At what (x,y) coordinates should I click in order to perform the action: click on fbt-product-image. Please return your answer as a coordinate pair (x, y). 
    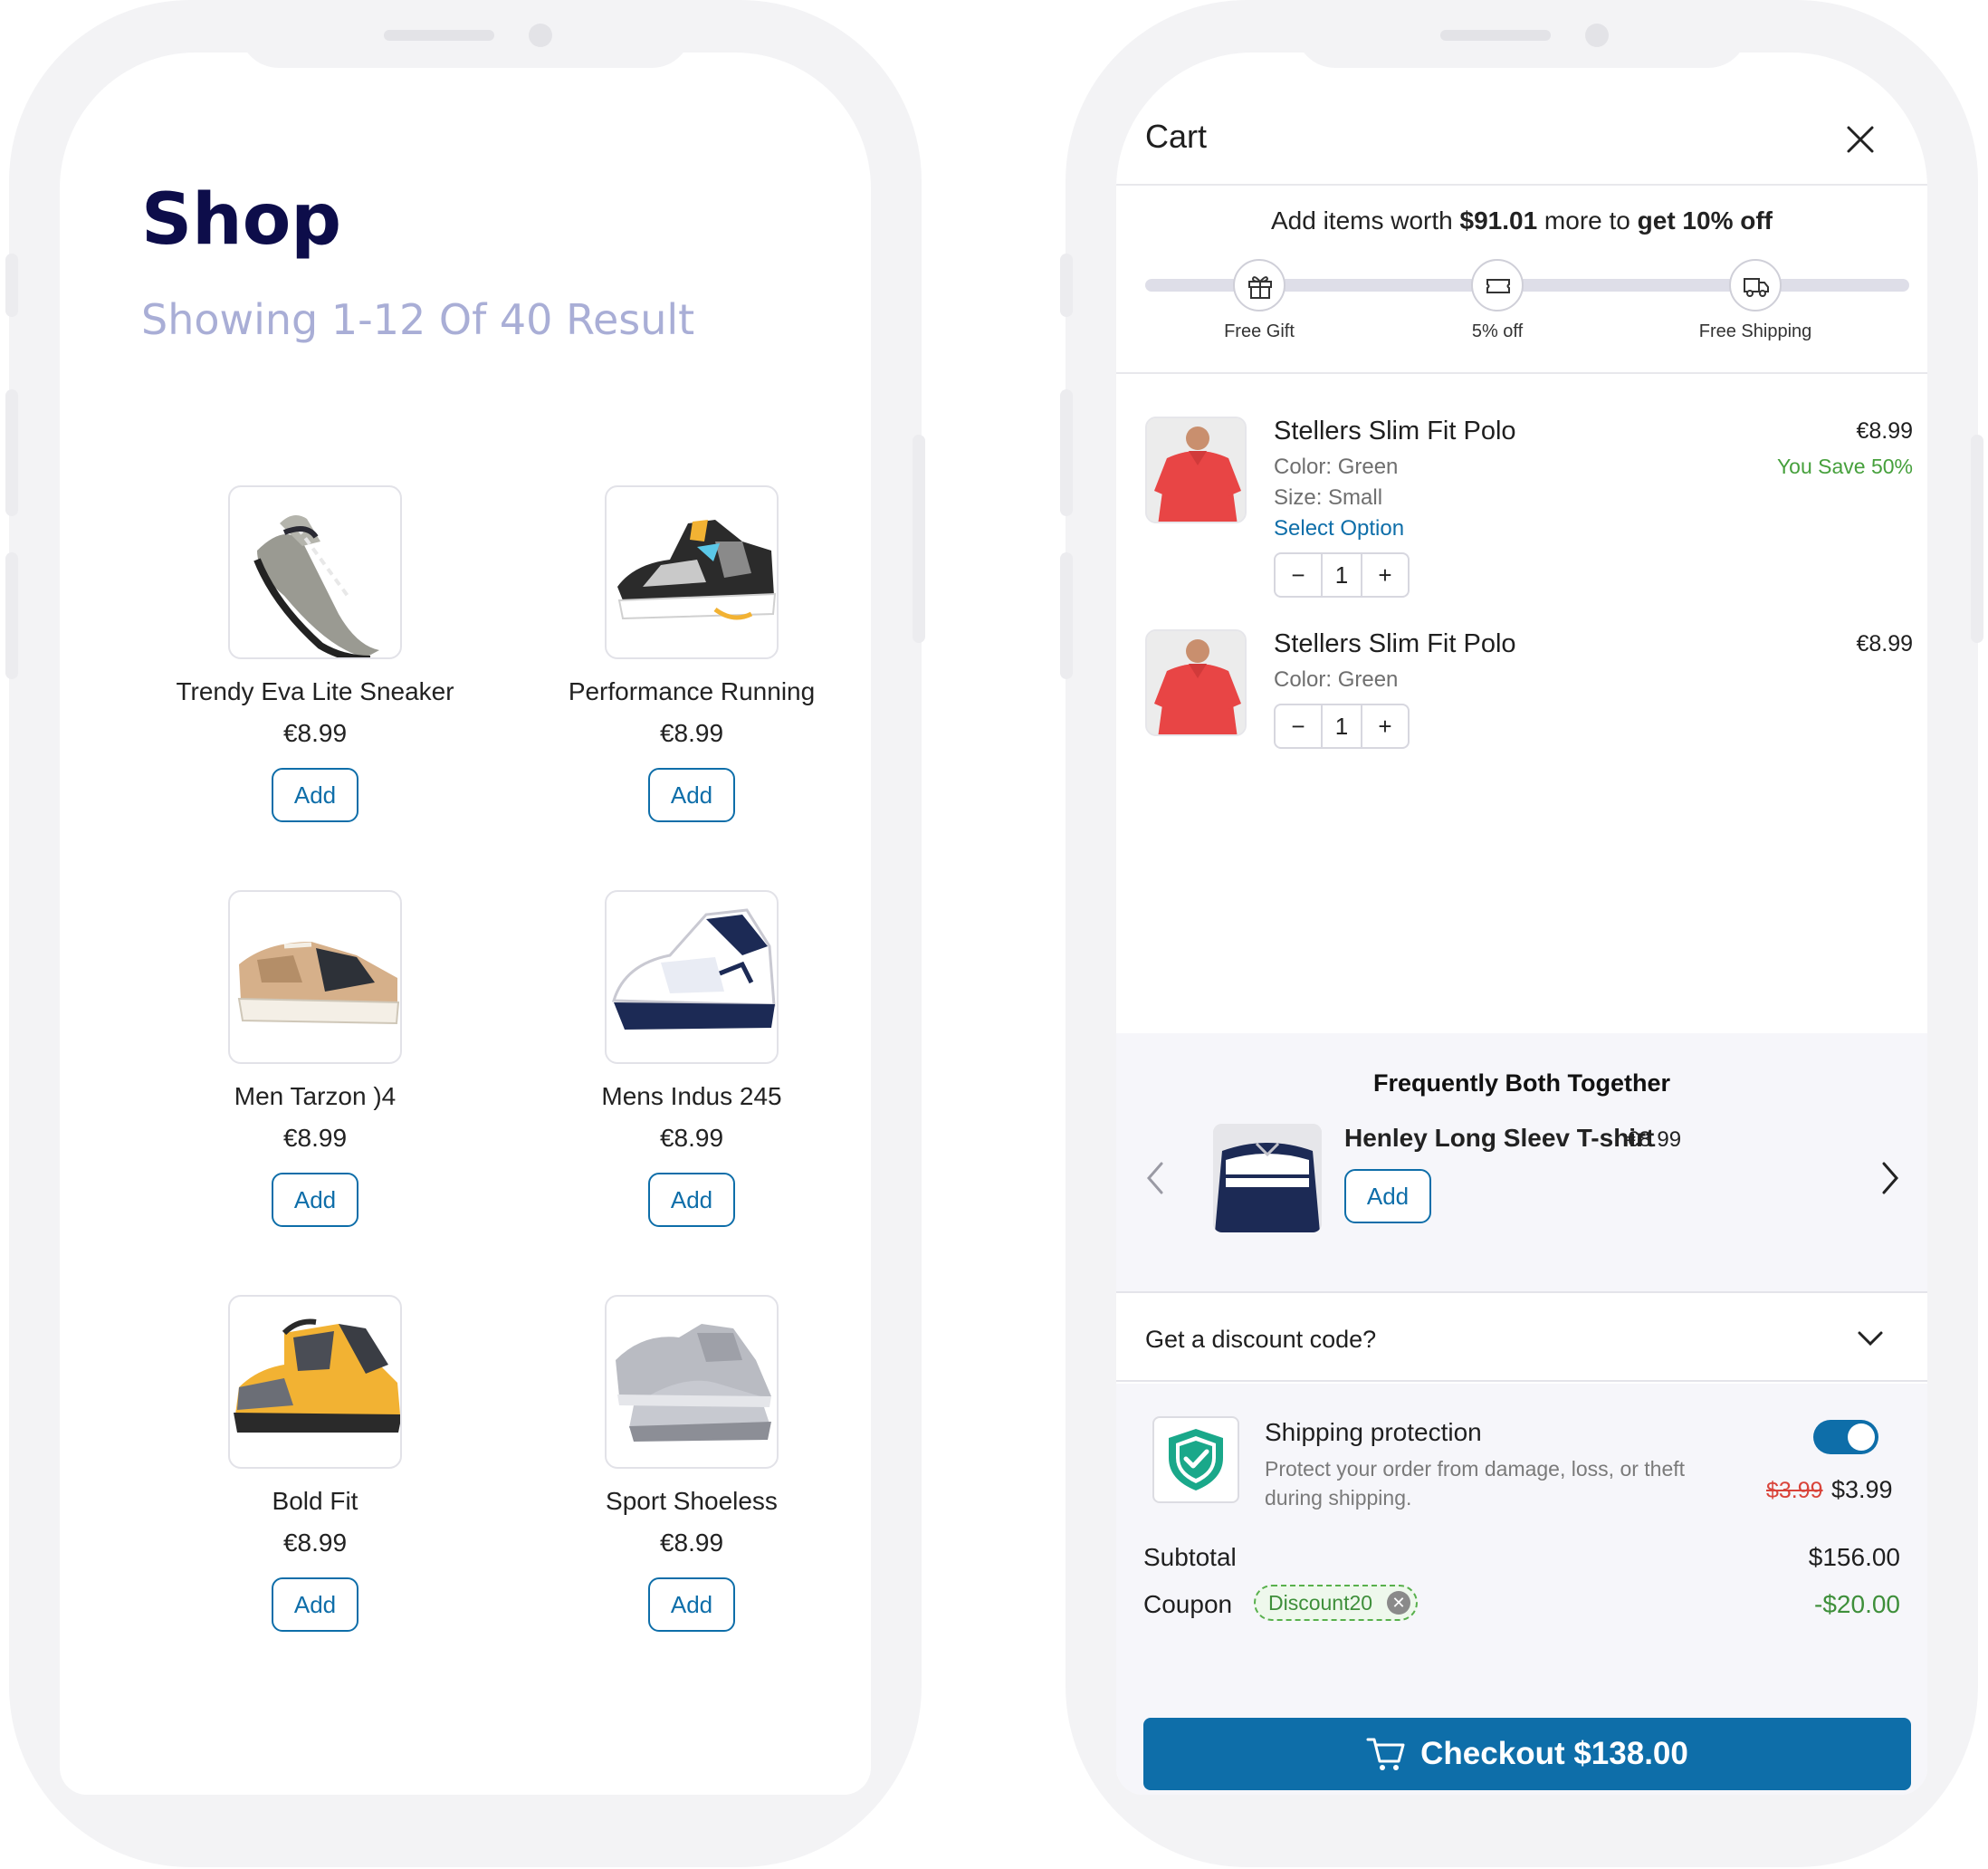
    Looking at the image, I should click on (1267, 1178).